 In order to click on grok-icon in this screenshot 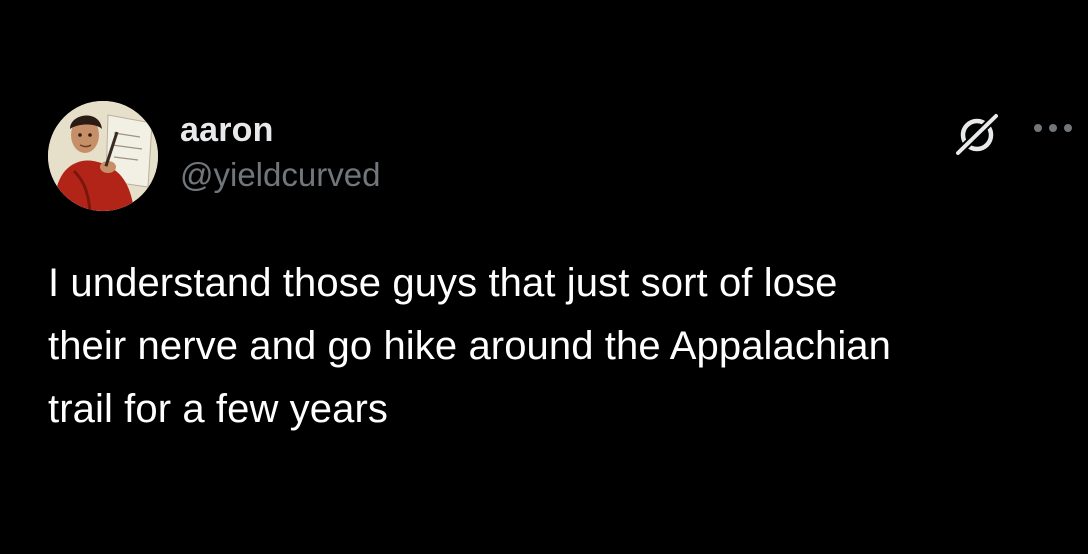, I will do `click(977, 135)`.